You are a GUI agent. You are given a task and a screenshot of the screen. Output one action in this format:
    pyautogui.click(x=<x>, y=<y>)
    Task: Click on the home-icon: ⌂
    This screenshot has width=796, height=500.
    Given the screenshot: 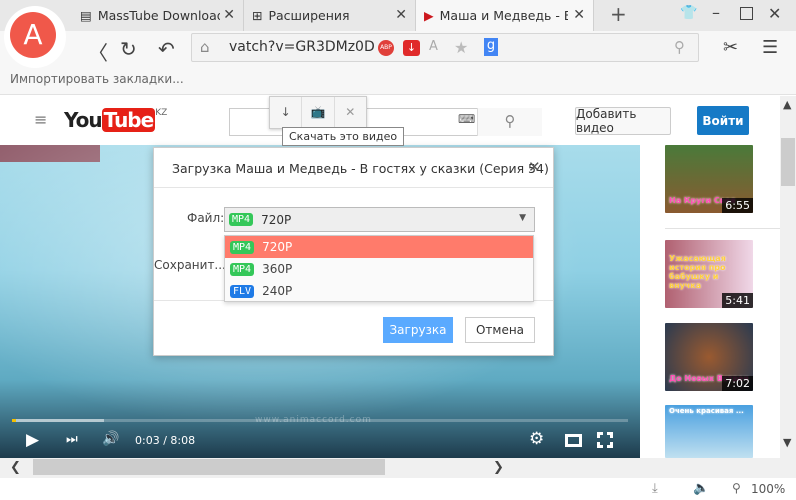 What is the action you would take?
    pyautogui.click(x=205, y=47)
    